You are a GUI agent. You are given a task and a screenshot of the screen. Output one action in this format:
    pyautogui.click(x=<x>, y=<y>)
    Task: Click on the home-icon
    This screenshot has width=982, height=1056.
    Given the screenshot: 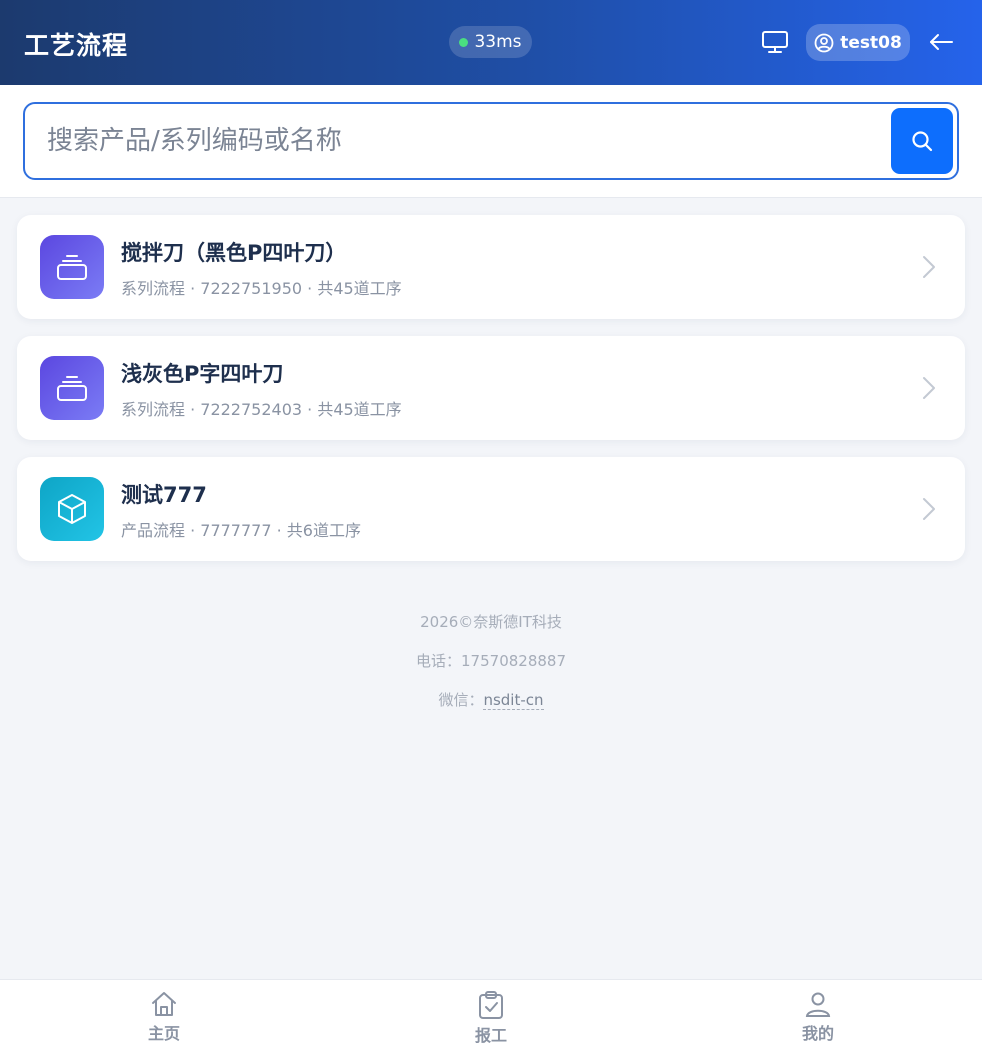 What is the action you would take?
    pyautogui.click(x=164, y=1004)
    